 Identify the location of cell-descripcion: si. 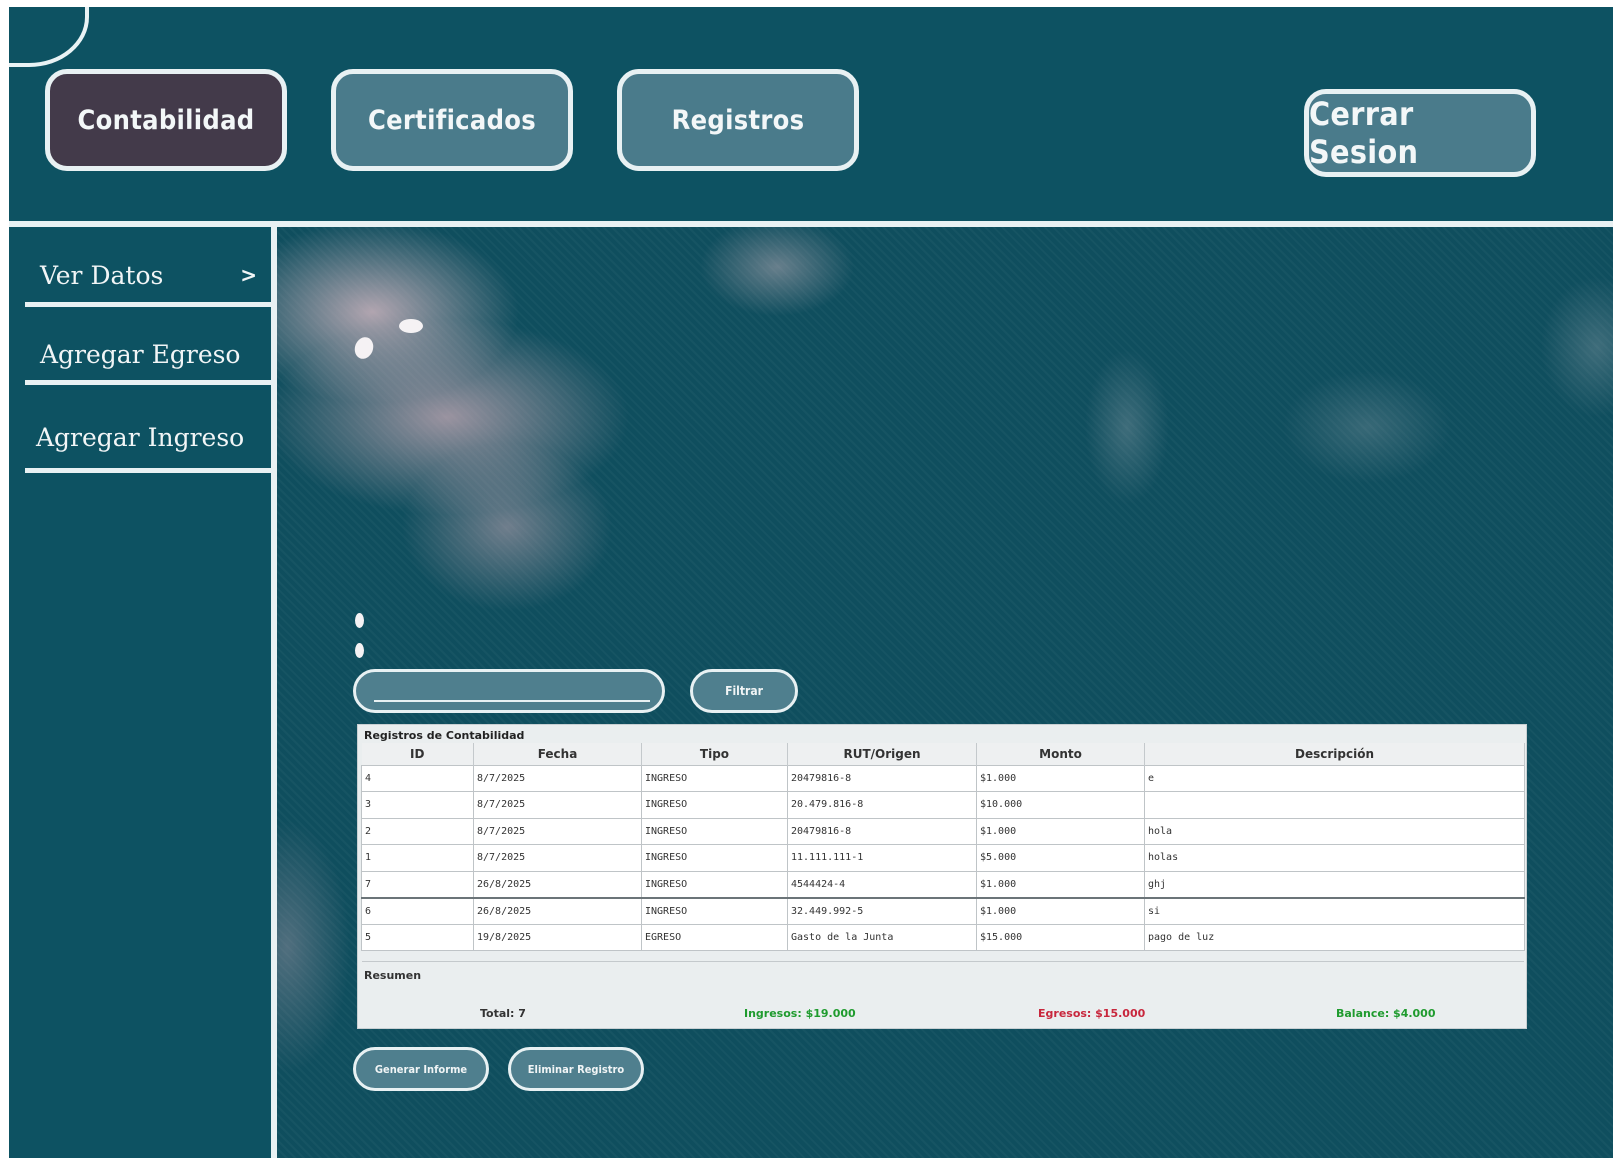
(1334, 910).